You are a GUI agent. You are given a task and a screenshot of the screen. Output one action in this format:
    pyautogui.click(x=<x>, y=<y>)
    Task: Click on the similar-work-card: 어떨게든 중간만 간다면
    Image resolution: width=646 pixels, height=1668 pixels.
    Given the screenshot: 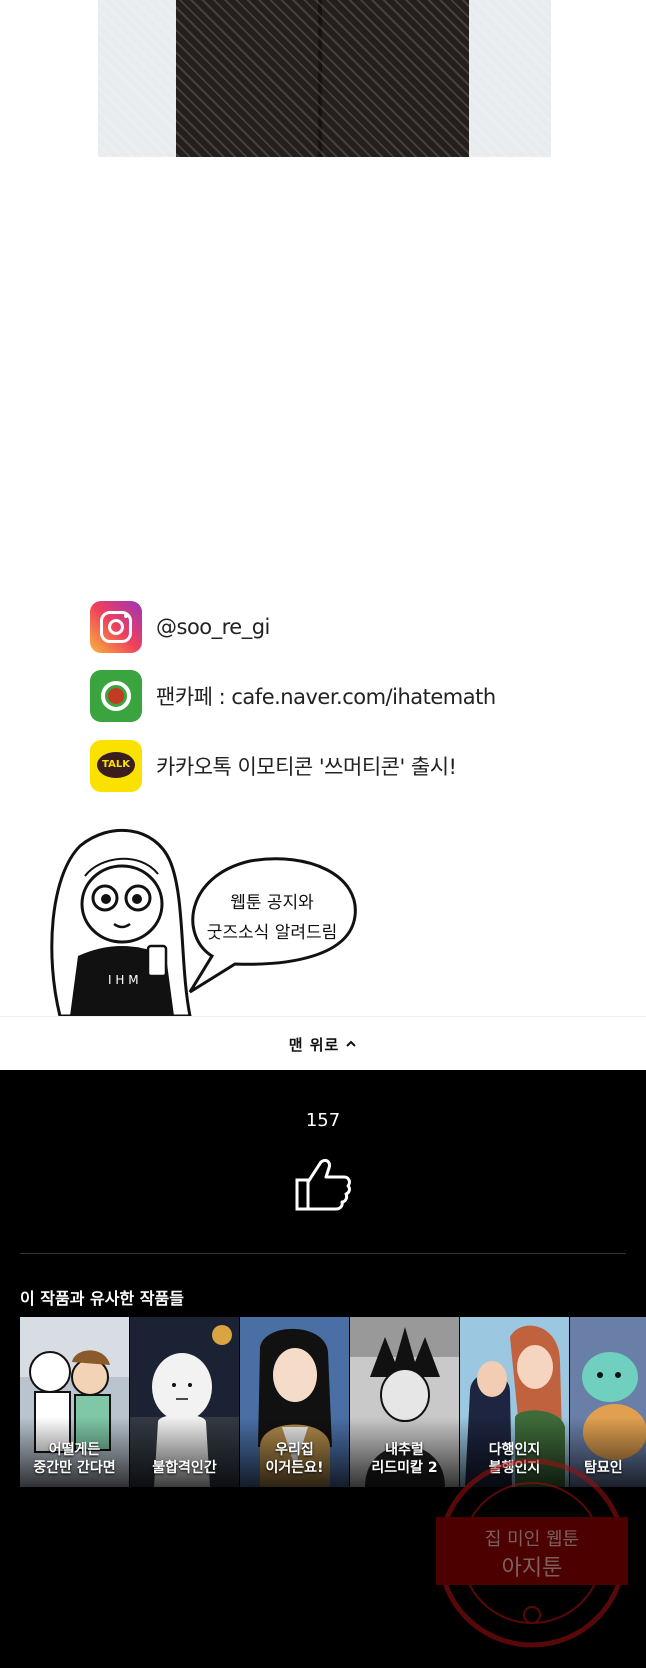 What is the action you would take?
    pyautogui.click(x=74, y=1402)
    